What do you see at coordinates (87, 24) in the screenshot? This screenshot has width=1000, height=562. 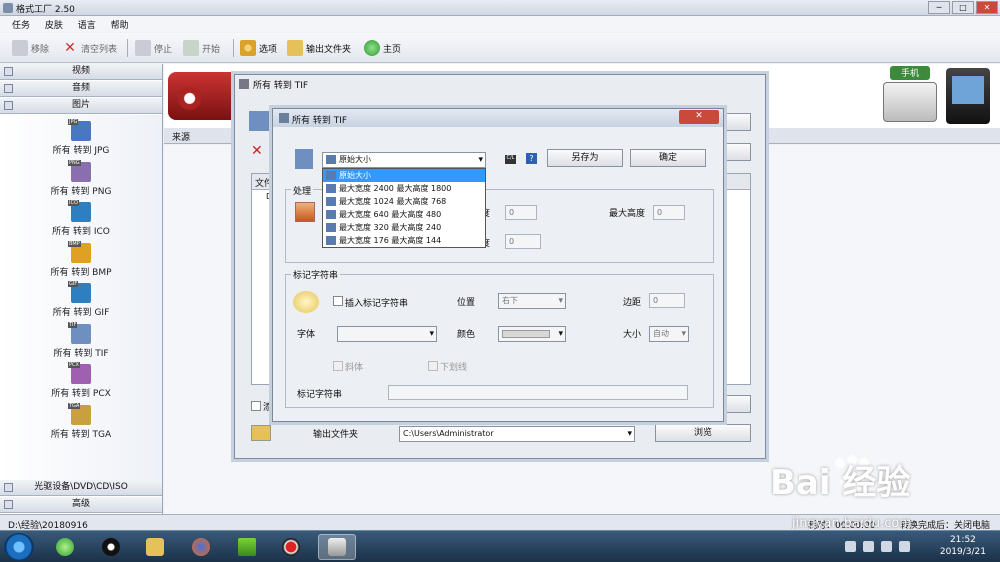 I see `menu-language: 语言` at bounding box center [87, 24].